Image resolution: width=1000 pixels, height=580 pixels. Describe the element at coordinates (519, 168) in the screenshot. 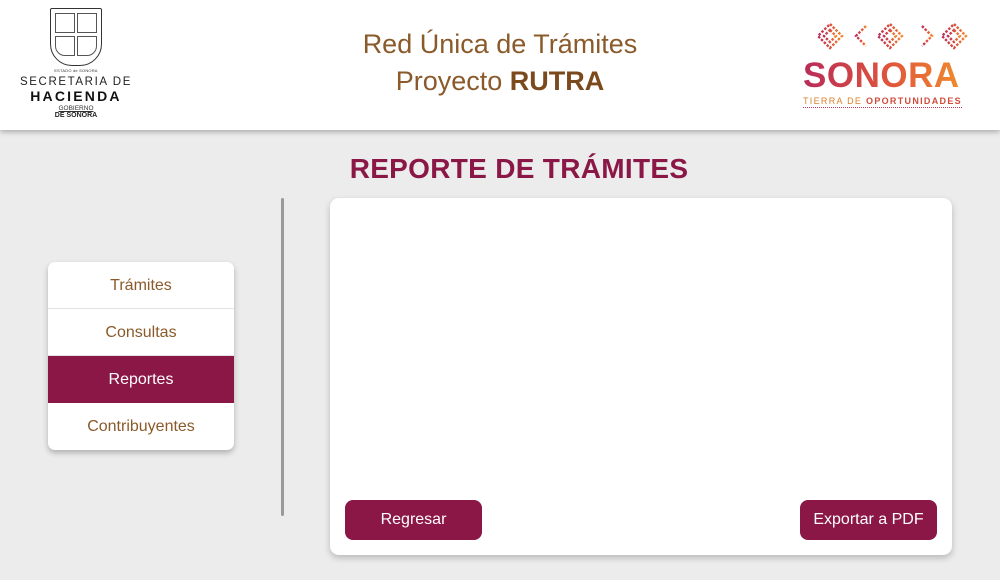

I see `page-title: REPORTE DE TRÁMITES` at that location.